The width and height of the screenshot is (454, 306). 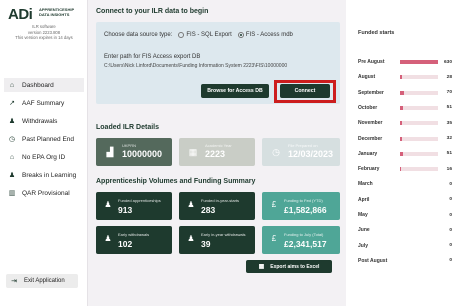 What do you see at coordinates (406, 230) in the screenshot?
I see `funded-starts-row: June 0` at bounding box center [406, 230].